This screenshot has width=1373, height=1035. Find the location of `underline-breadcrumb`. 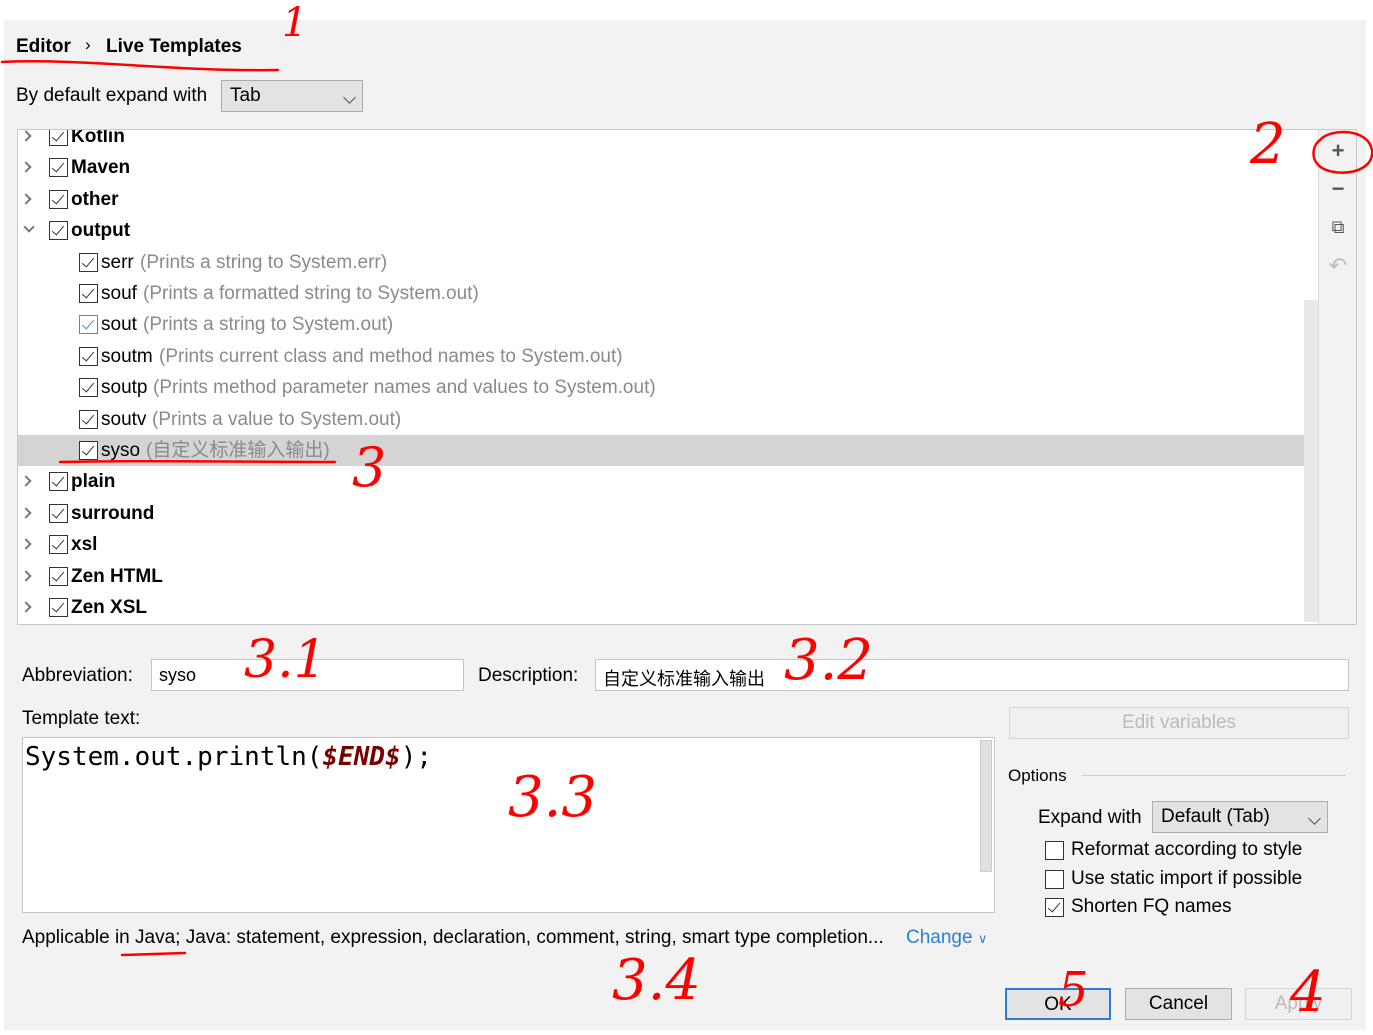

underline-breadcrumb is located at coordinates (140, 66).